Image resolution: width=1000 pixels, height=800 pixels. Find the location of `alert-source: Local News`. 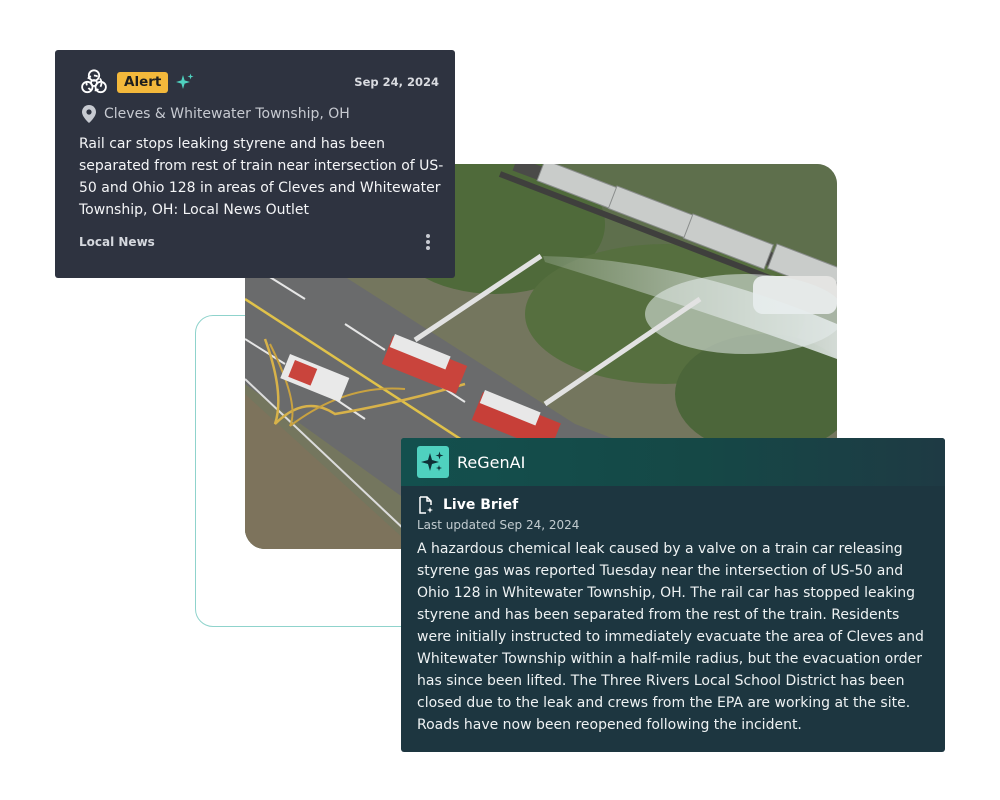

alert-source: Local News is located at coordinates (117, 242).